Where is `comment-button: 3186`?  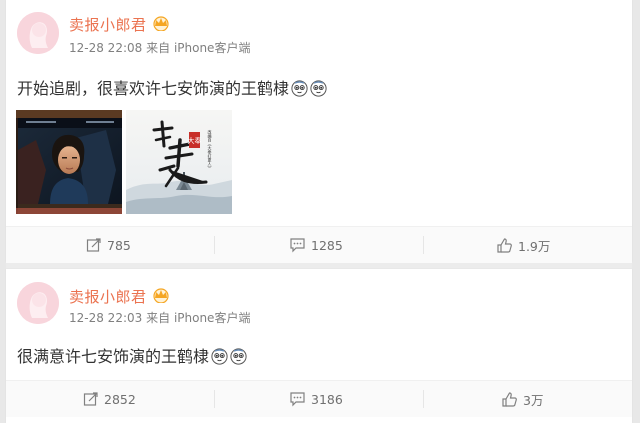
comment-button: 3186 is located at coordinates (316, 399).